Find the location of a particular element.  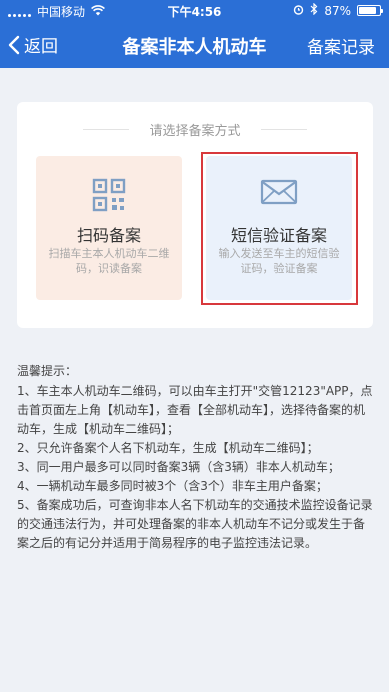

battery-percent: 87% is located at coordinates (337, 10).